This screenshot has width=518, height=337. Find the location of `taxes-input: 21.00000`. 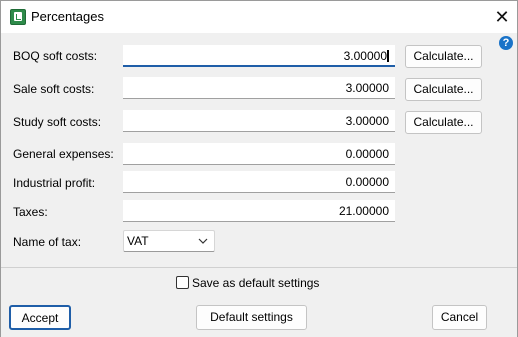

taxes-input: 21.00000 is located at coordinates (259, 211).